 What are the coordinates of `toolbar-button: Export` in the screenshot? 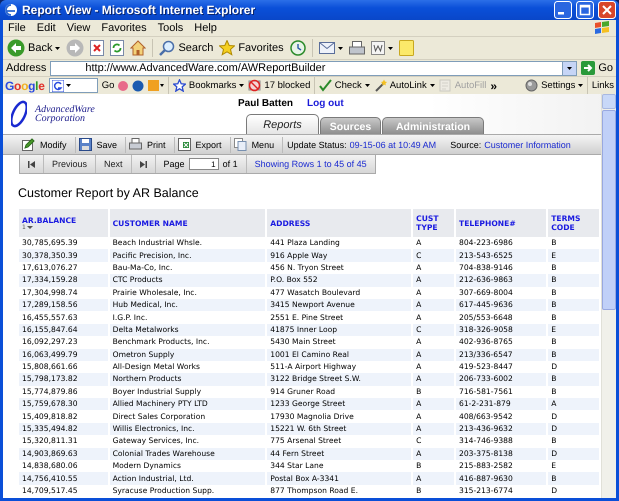 It's located at (209, 145).